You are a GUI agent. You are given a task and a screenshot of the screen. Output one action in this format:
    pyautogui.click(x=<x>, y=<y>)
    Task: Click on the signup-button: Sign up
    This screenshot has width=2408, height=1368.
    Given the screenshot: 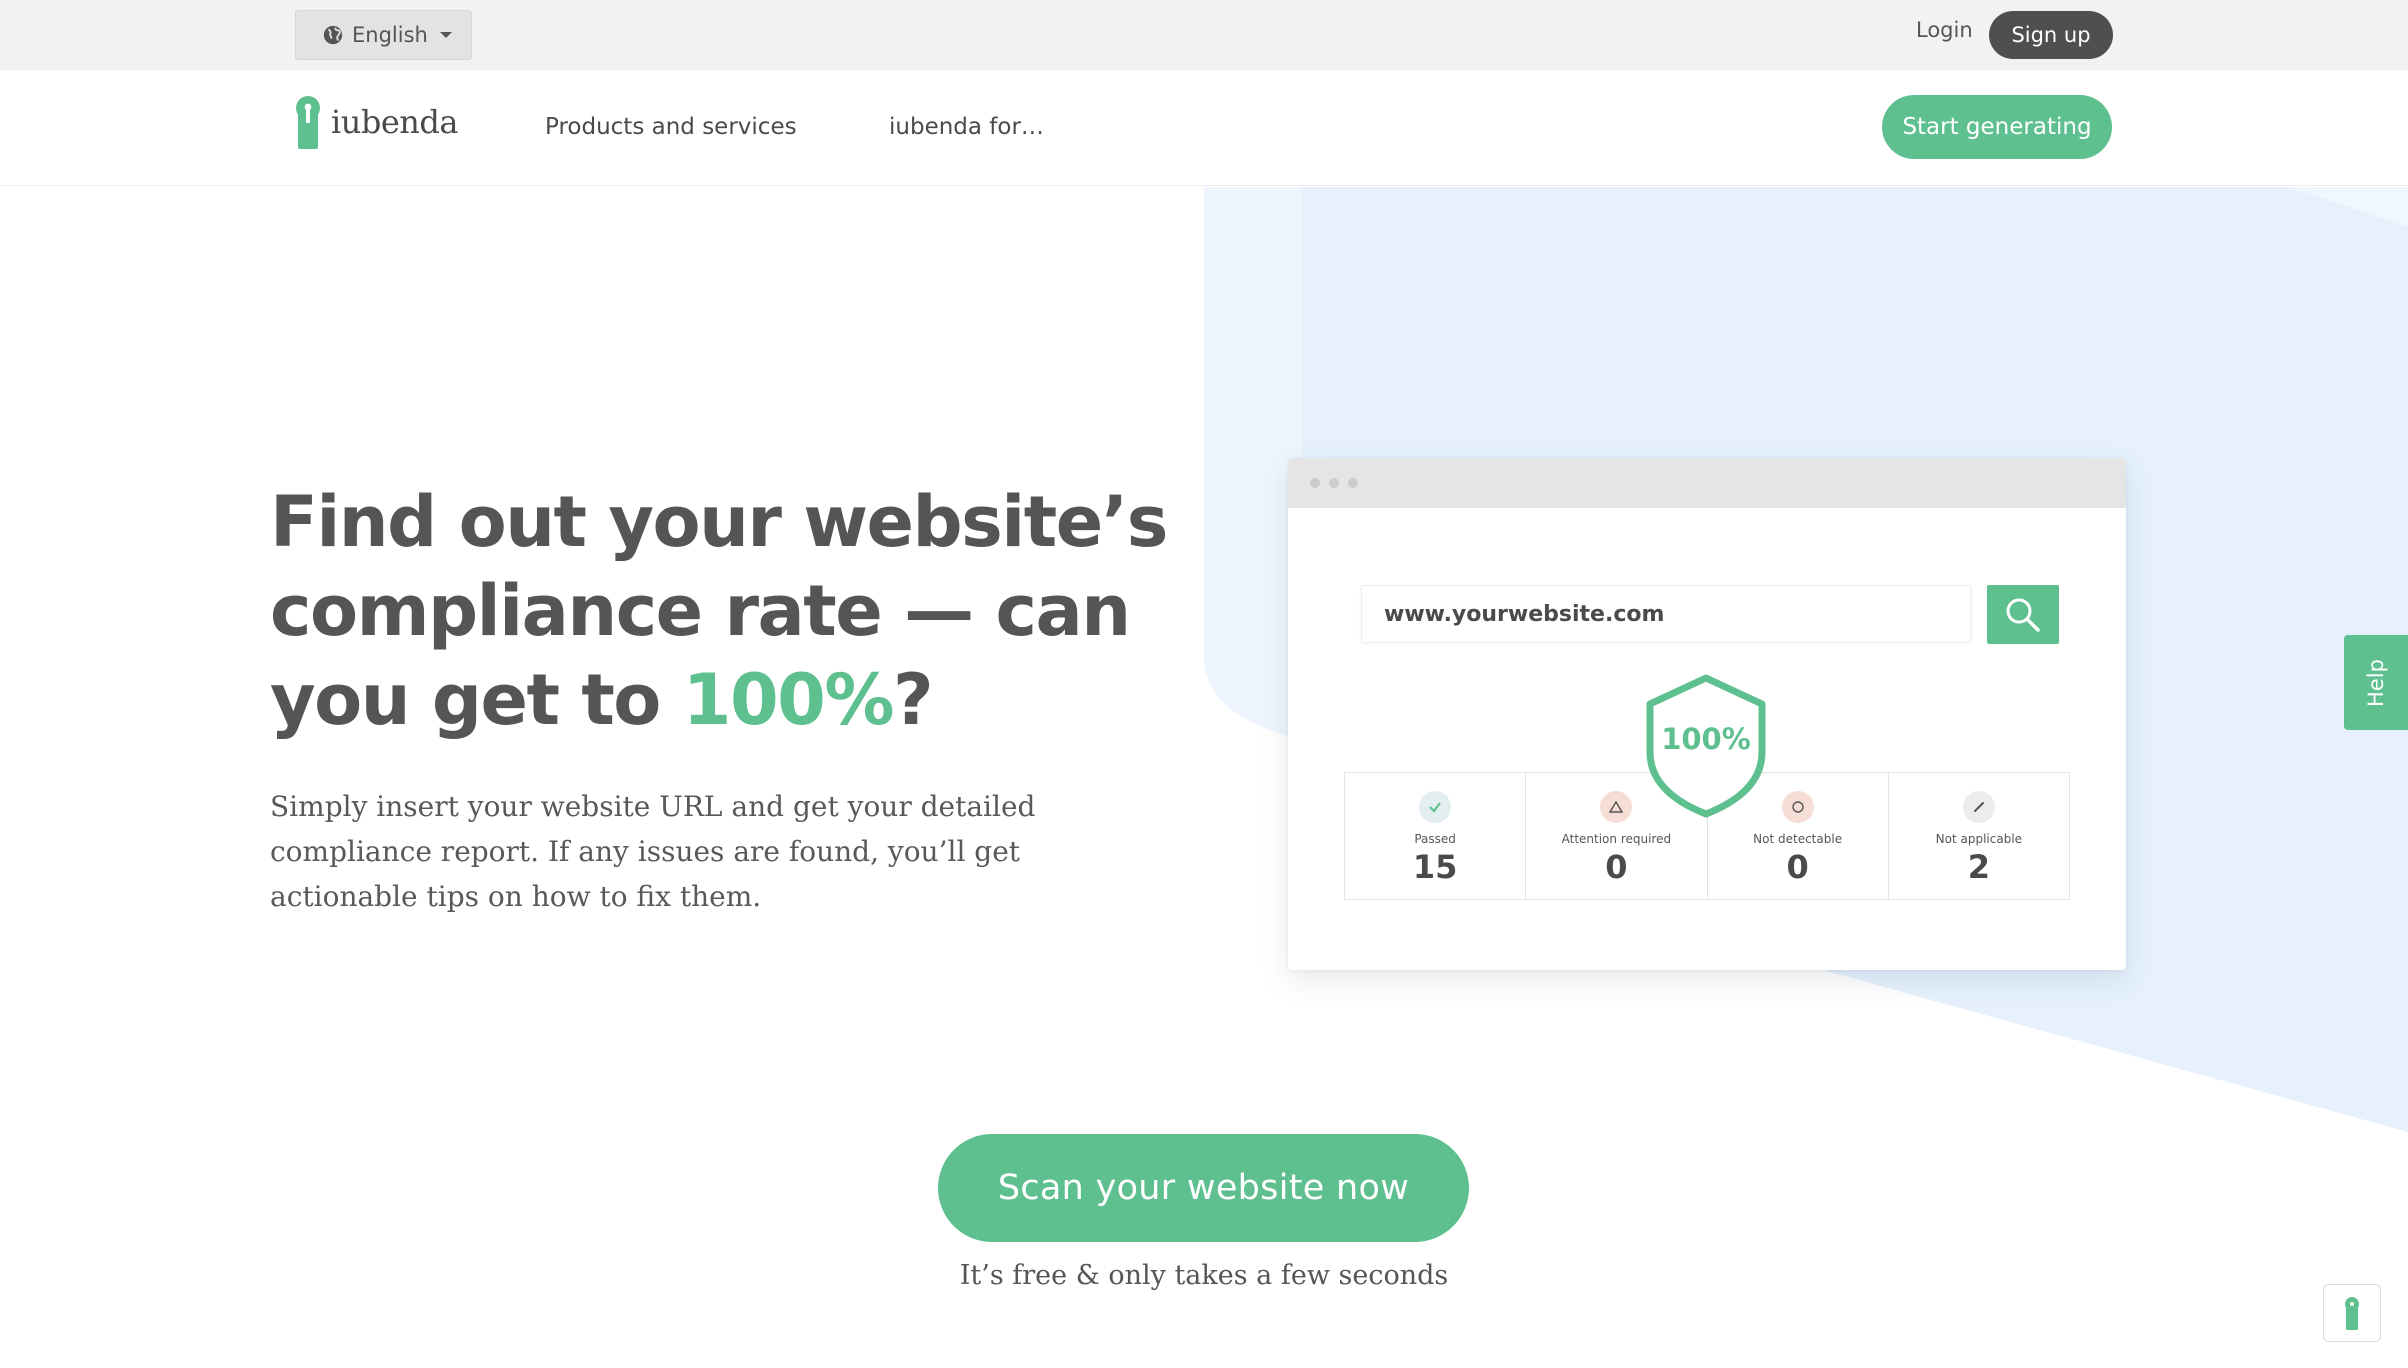 What is the action you would take?
    pyautogui.click(x=2051, y=35)
    